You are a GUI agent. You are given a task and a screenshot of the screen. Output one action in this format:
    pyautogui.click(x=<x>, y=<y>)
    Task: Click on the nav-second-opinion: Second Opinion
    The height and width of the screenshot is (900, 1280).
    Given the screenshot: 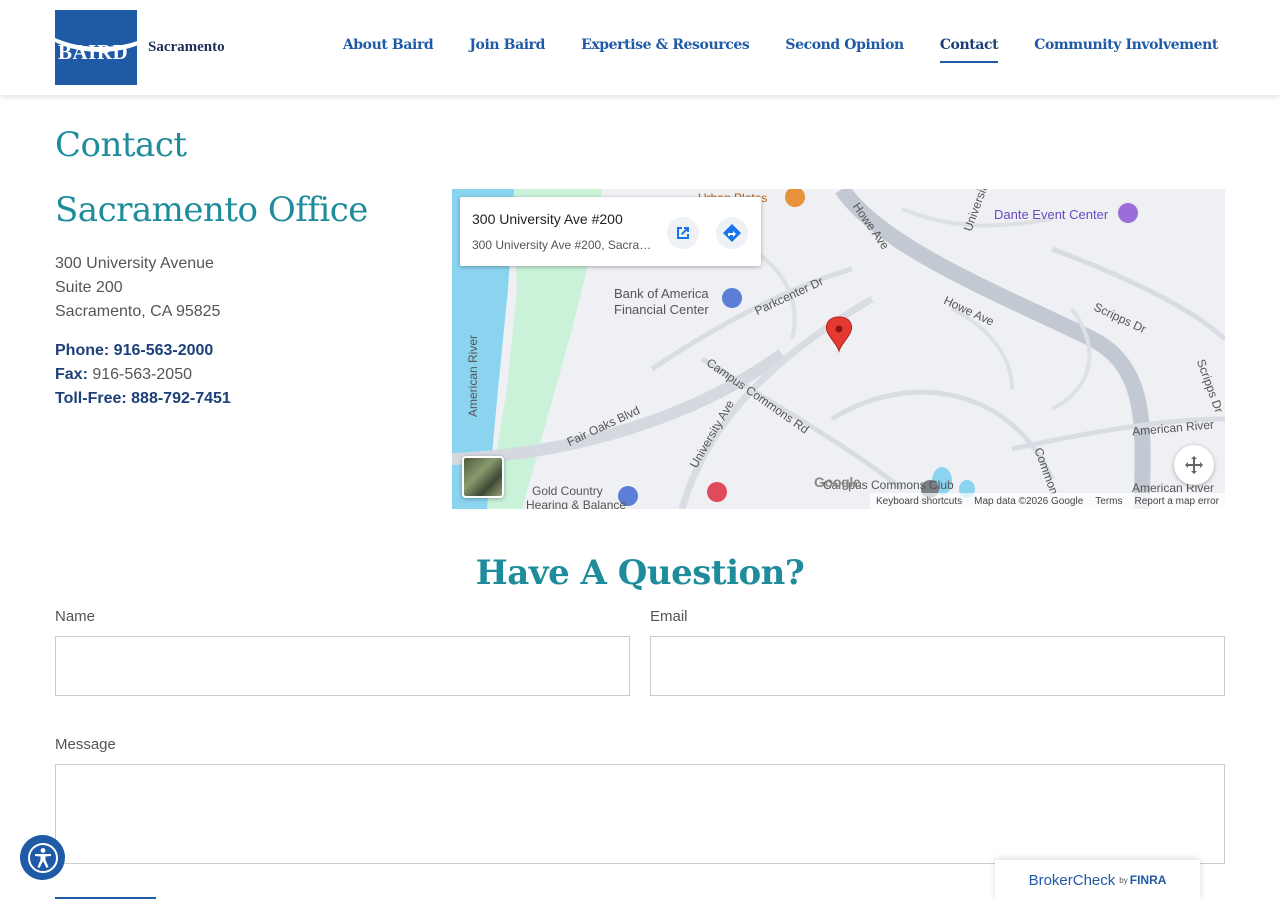 What is the action you would take?
    pyautogui.click(x=844, y=50)
    